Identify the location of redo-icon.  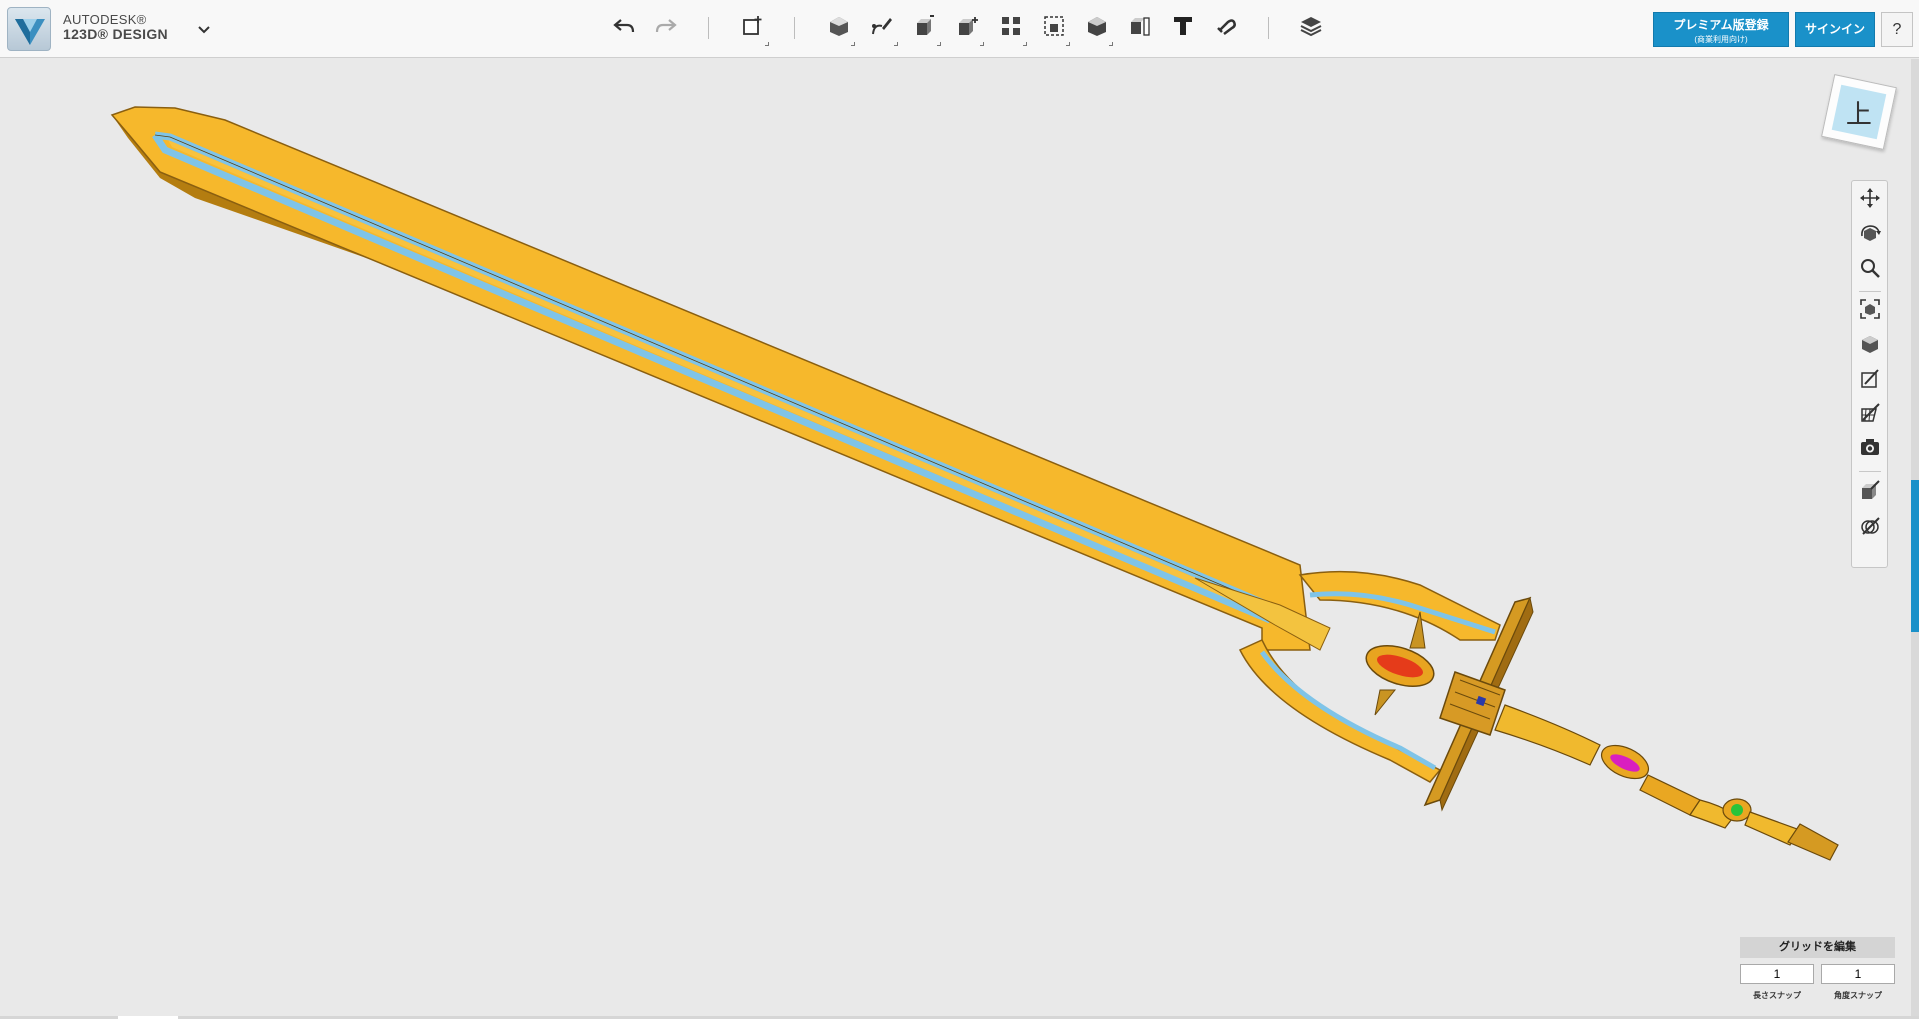
(666, 28).